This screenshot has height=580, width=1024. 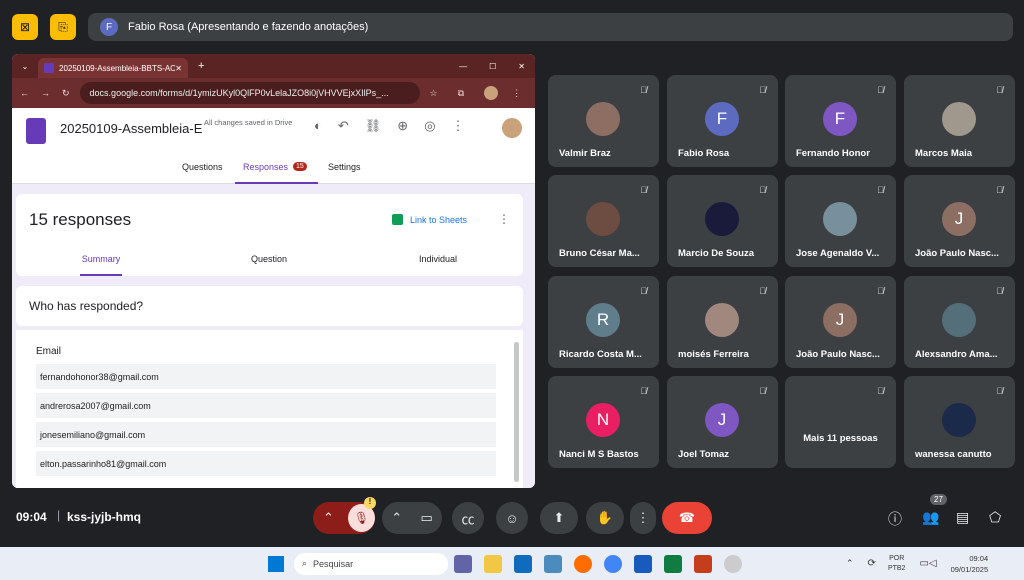 I want to click on browser-menu-icon: ⋮, so click(x=516, y=93).